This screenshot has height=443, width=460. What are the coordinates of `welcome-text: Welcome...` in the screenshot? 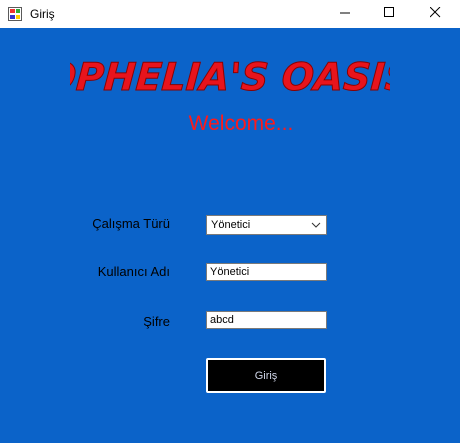 It's located at (241, 123).